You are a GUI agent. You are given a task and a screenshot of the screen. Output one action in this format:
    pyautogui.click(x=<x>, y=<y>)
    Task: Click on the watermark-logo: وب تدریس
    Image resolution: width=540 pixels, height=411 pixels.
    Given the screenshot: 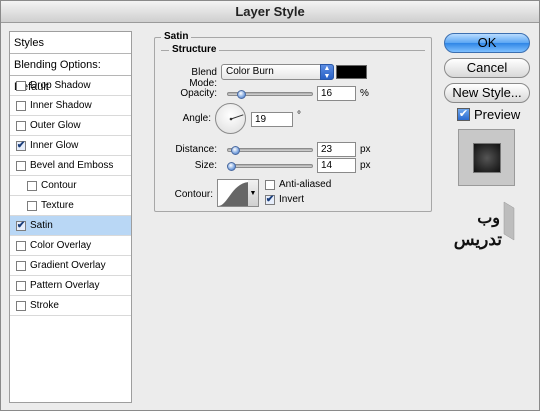 What is the action you would take?
    pyautogui.click(x=484, y=226)
    